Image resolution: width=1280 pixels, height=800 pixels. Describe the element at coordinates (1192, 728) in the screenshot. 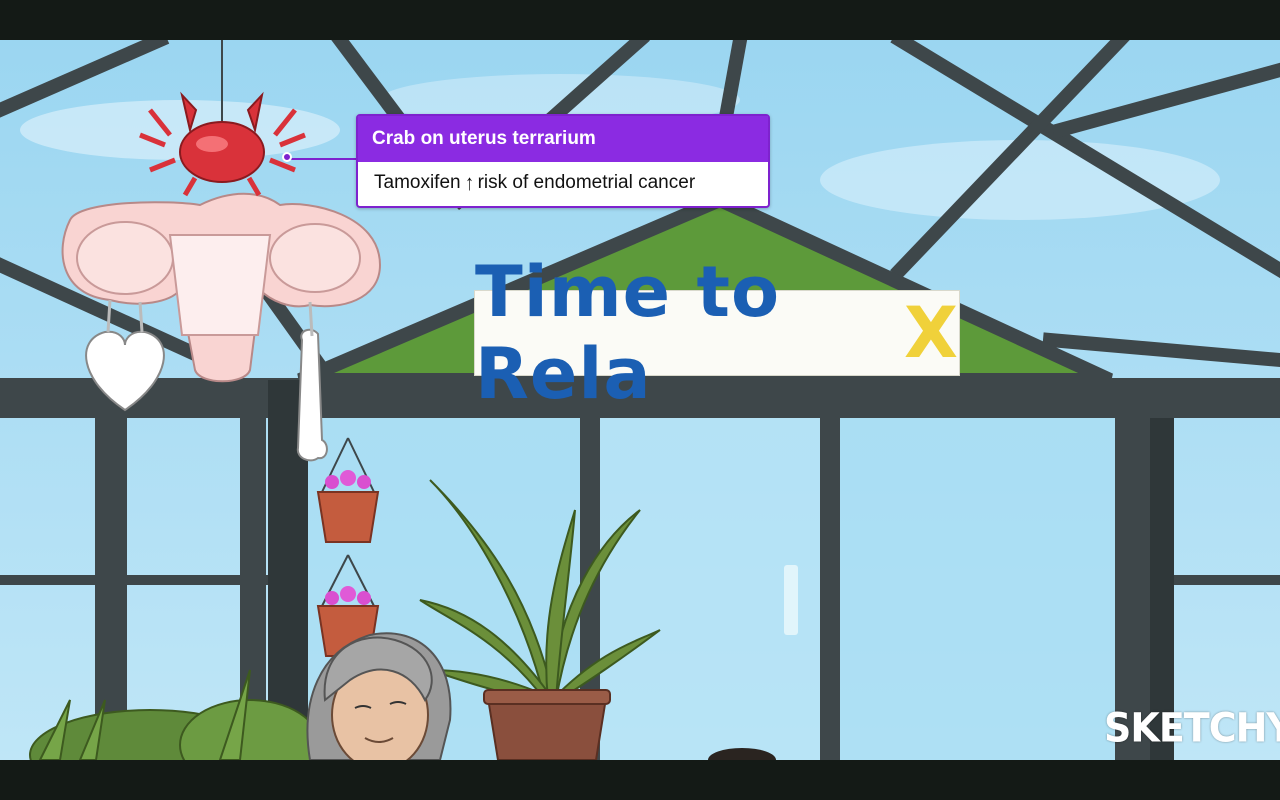

I see `sketchy-logo: SKETCHY` at that location.